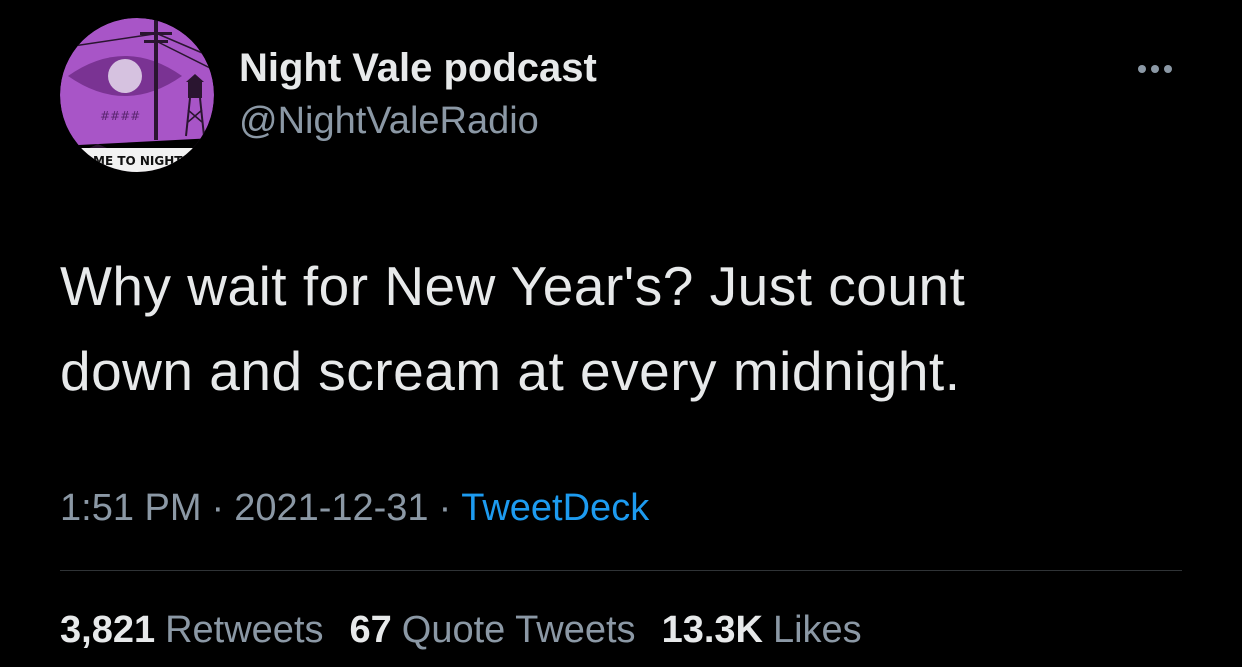 The width and height of the screenshot is (1242, 667). What do you see at coordinates (817, 630) in the screenshot?
I see `likes-label: Likes` at bounding box center [817, 630].